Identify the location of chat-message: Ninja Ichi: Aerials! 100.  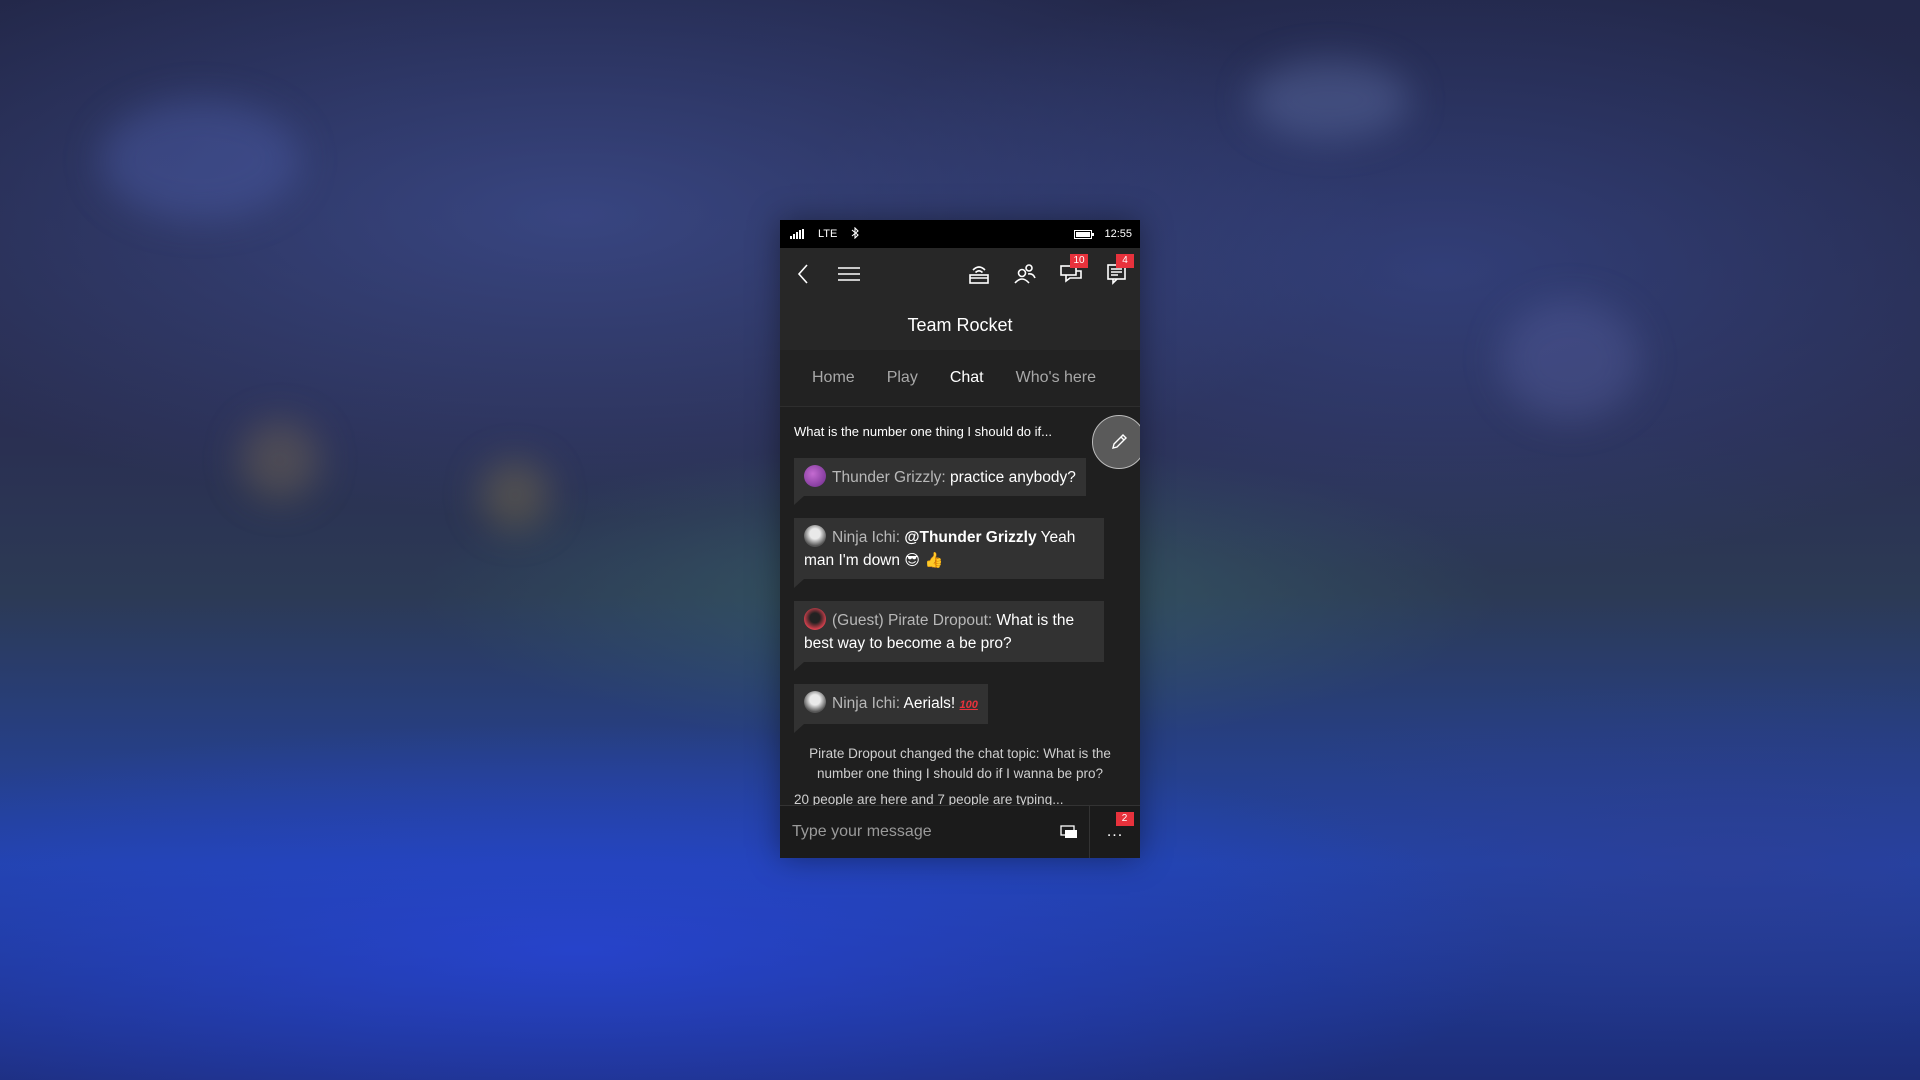
(960, 708).